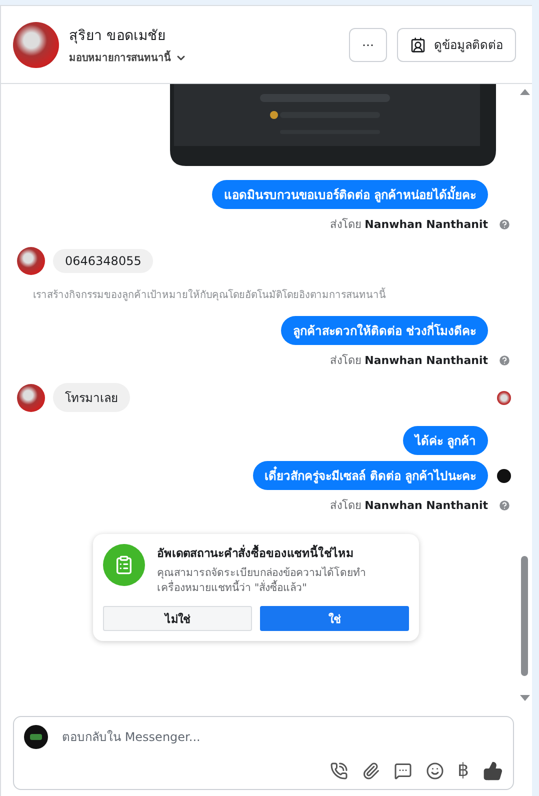 This screenshot has height=796, width=539. Describe the element at coordinates (124, 565) in the screenshot. I see `order-icon` at that location.